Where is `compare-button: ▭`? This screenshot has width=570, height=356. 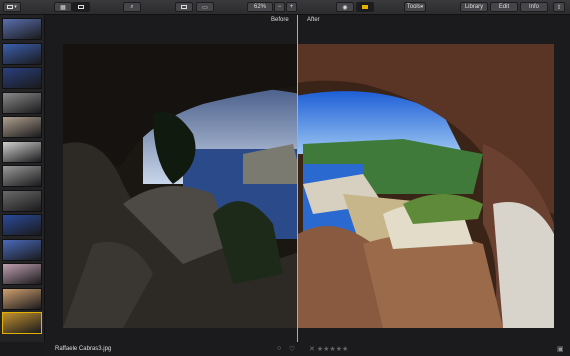 compare-button: ▭ is located at coordinates (205, 7).